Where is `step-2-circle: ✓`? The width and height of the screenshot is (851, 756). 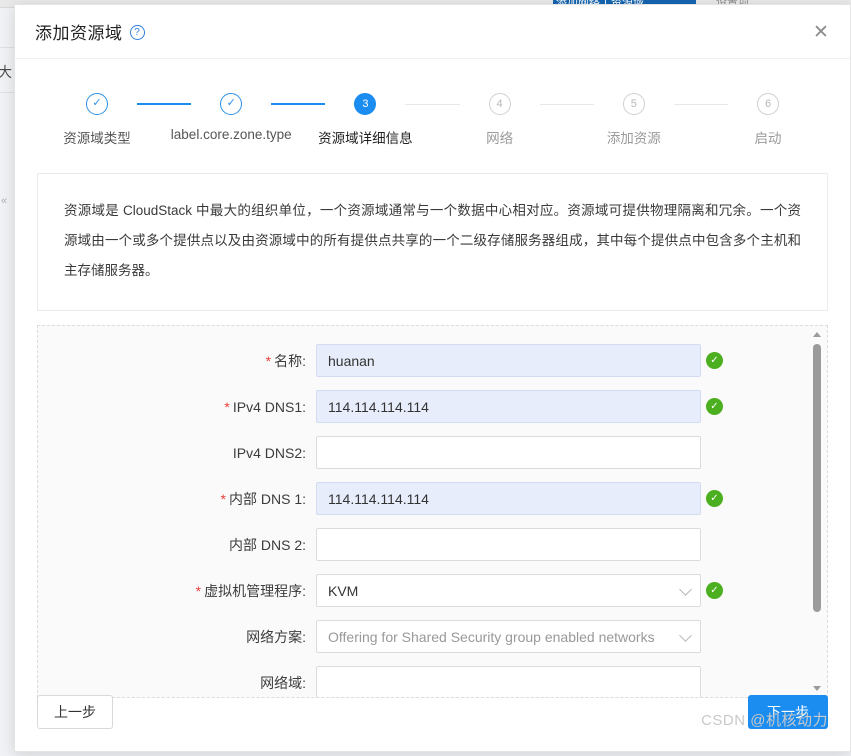 step-2-circle: ✓ is located at coordinates (231, 104).